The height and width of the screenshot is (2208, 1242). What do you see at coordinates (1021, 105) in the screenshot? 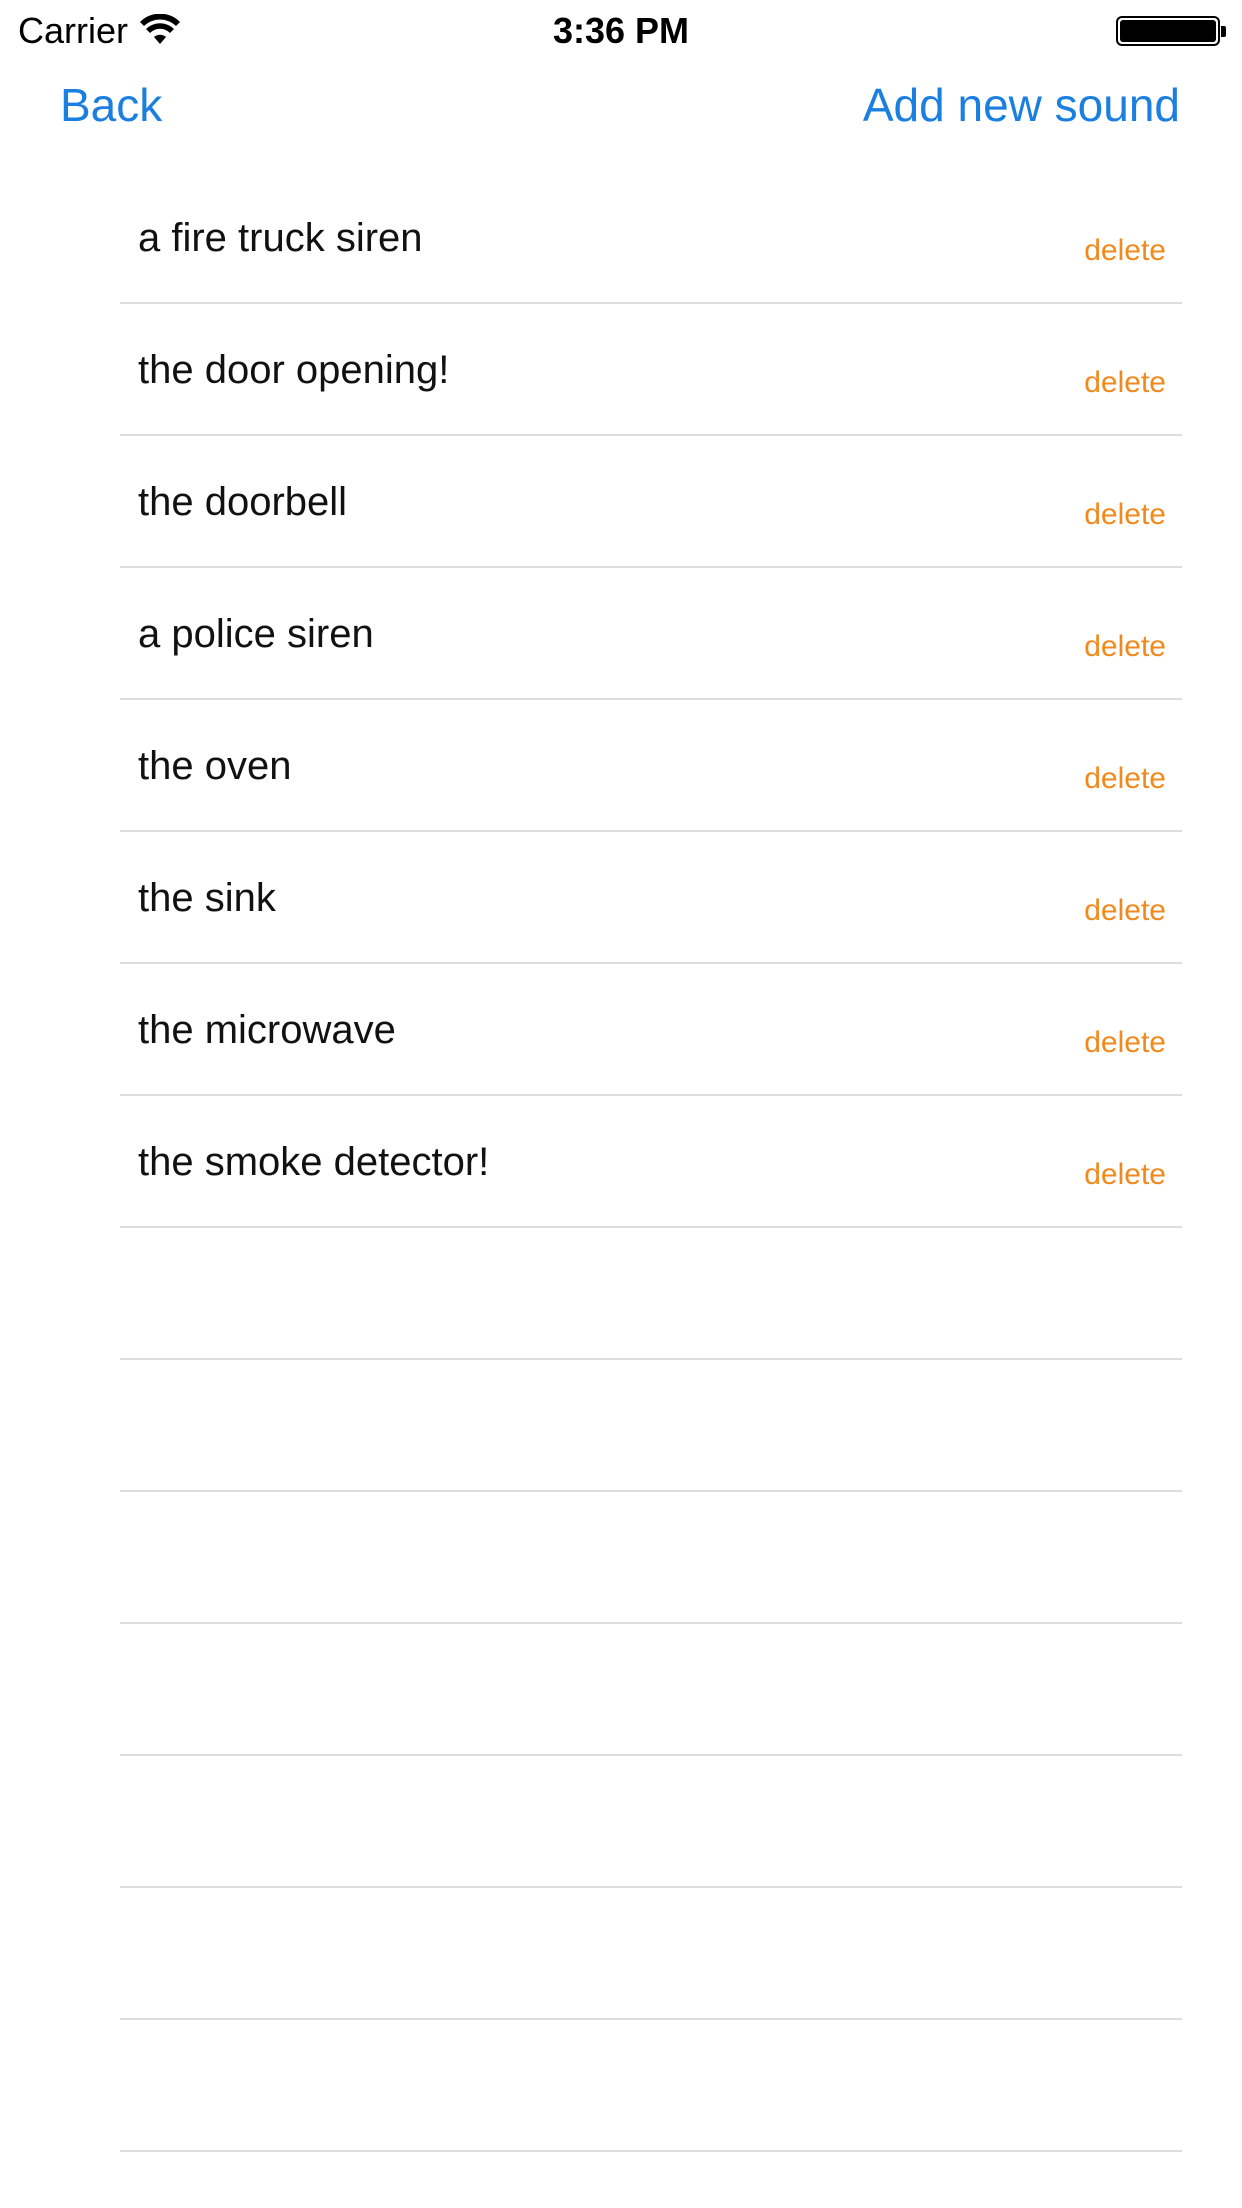
I see `add-new-sound-button: Add new sound` at bounding box center [1021, 105].